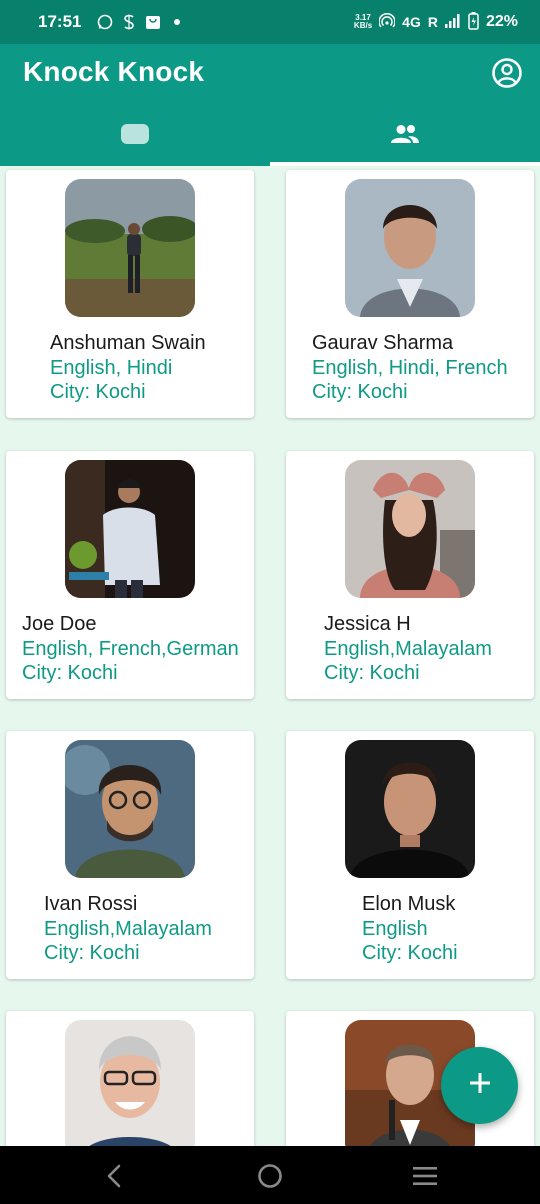 Image resolution: width=540 pixels, height=1204 pixels. What do you see at coordinates (363, 25) in the screenshot?
I see `net-speed-unit: KB/s` at bounding box center [363, 25].